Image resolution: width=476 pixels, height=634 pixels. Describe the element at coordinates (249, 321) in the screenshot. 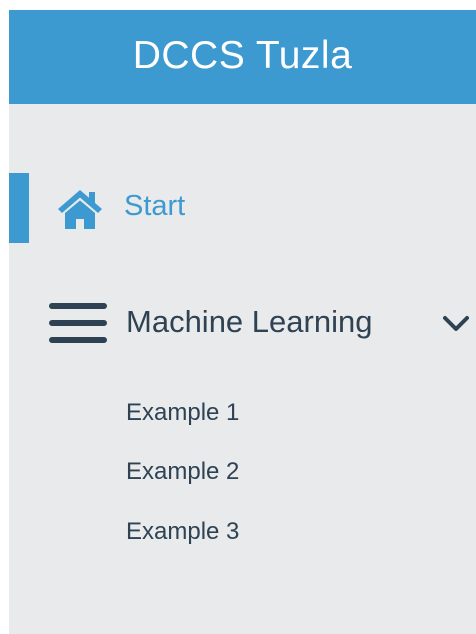

I see `nav-item-machine-learning-label: Machine Learning` at that location.